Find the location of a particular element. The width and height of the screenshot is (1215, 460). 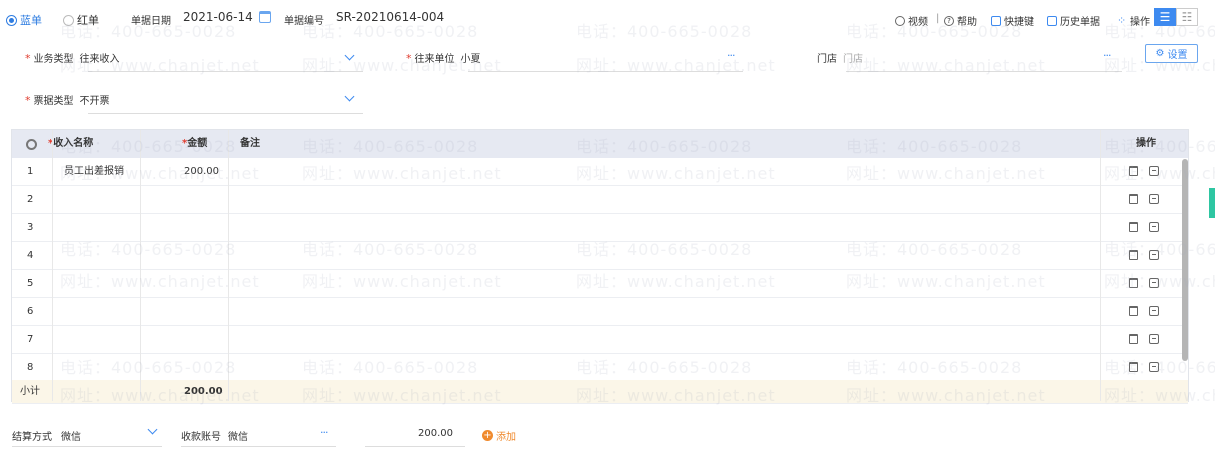

side-tab is located at coordinates (1212, 203).